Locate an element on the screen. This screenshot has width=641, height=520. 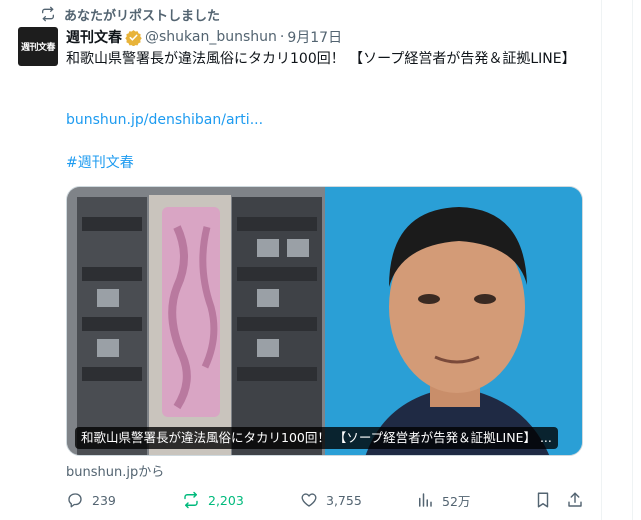
avatar: 週刊文春 is located at coordinates (38, 46).